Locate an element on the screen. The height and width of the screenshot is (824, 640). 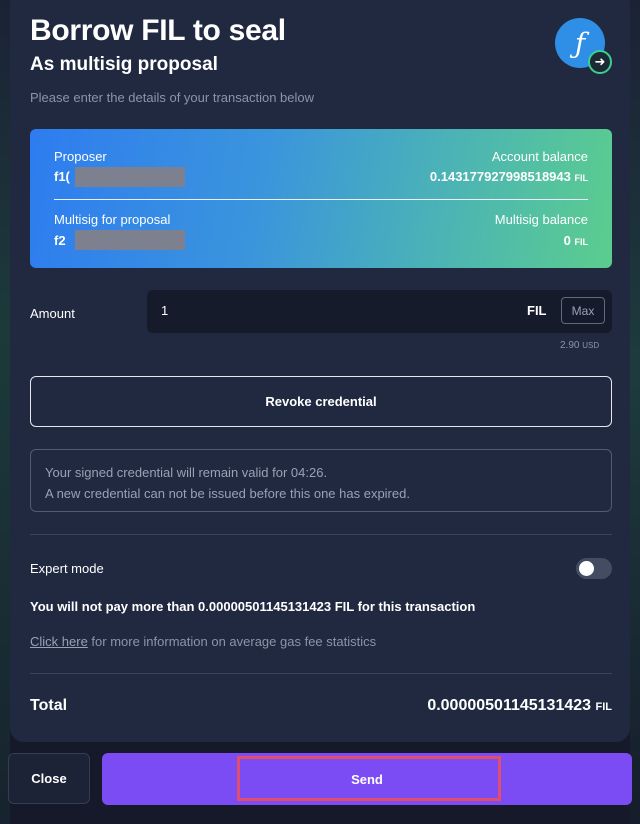
arrow-right-icon: ➜ is located at coordinates (600, 62).